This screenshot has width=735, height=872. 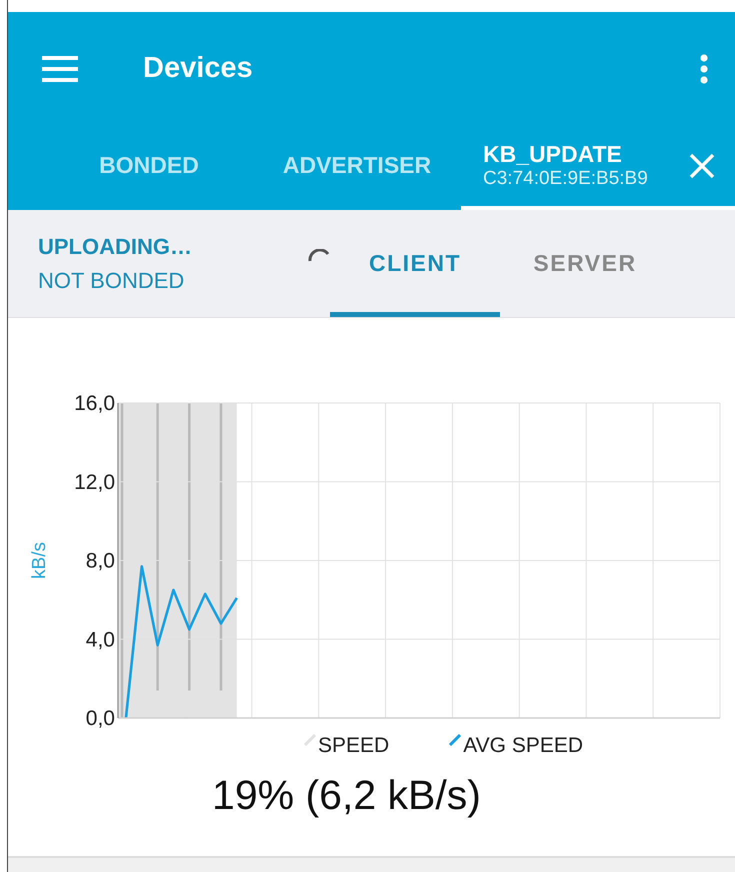 I want to click on y-tick-label: 16,0, so click(x=94, y=403).